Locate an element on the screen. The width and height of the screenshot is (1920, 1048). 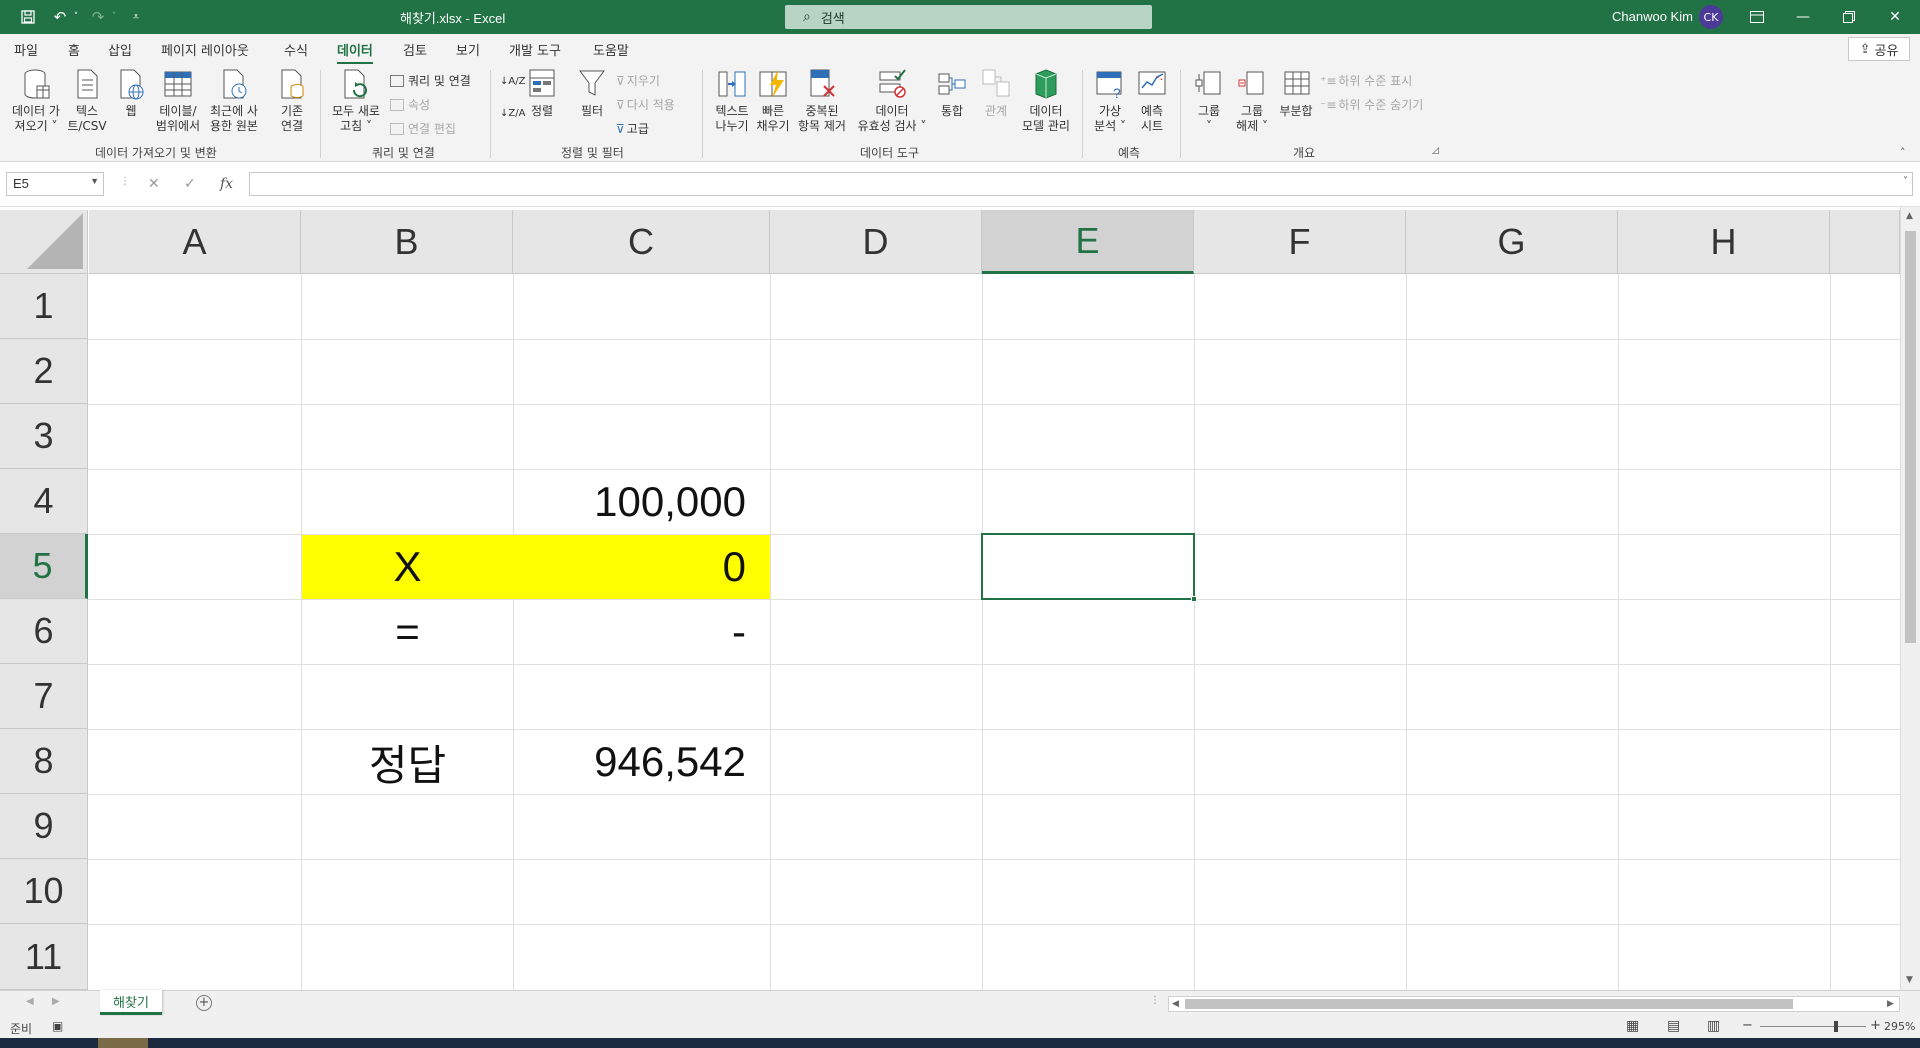
search-box: ⌕ 검색 is located at coordinates (968, 17).